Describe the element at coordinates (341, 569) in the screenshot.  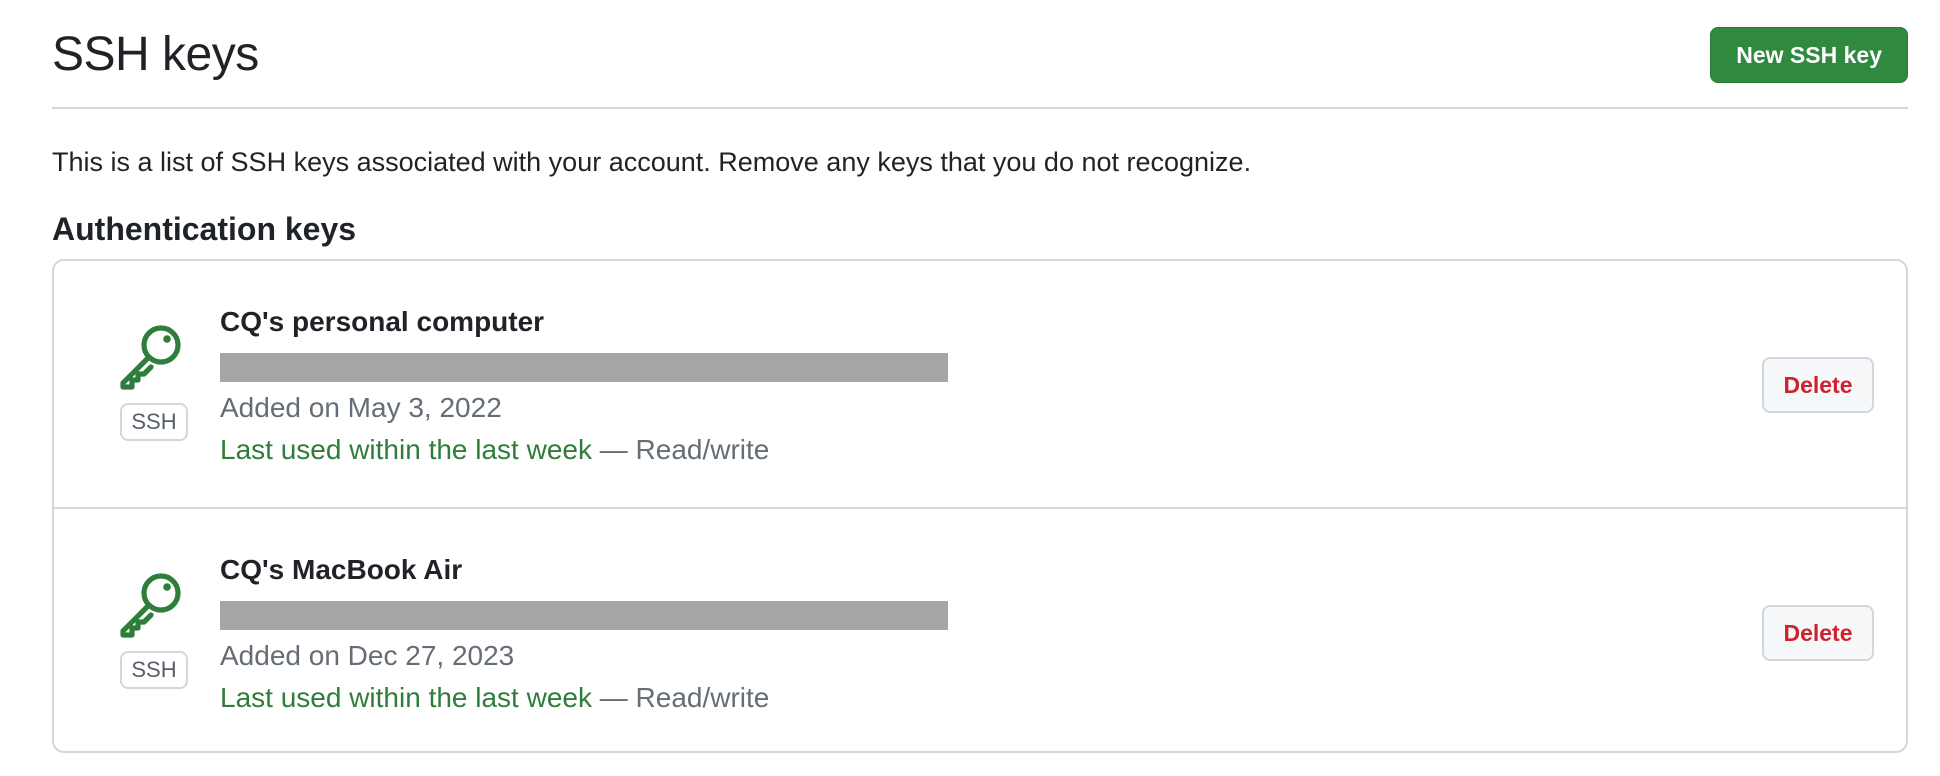
I see `key-title: CQ's MacBook Air` at that location.